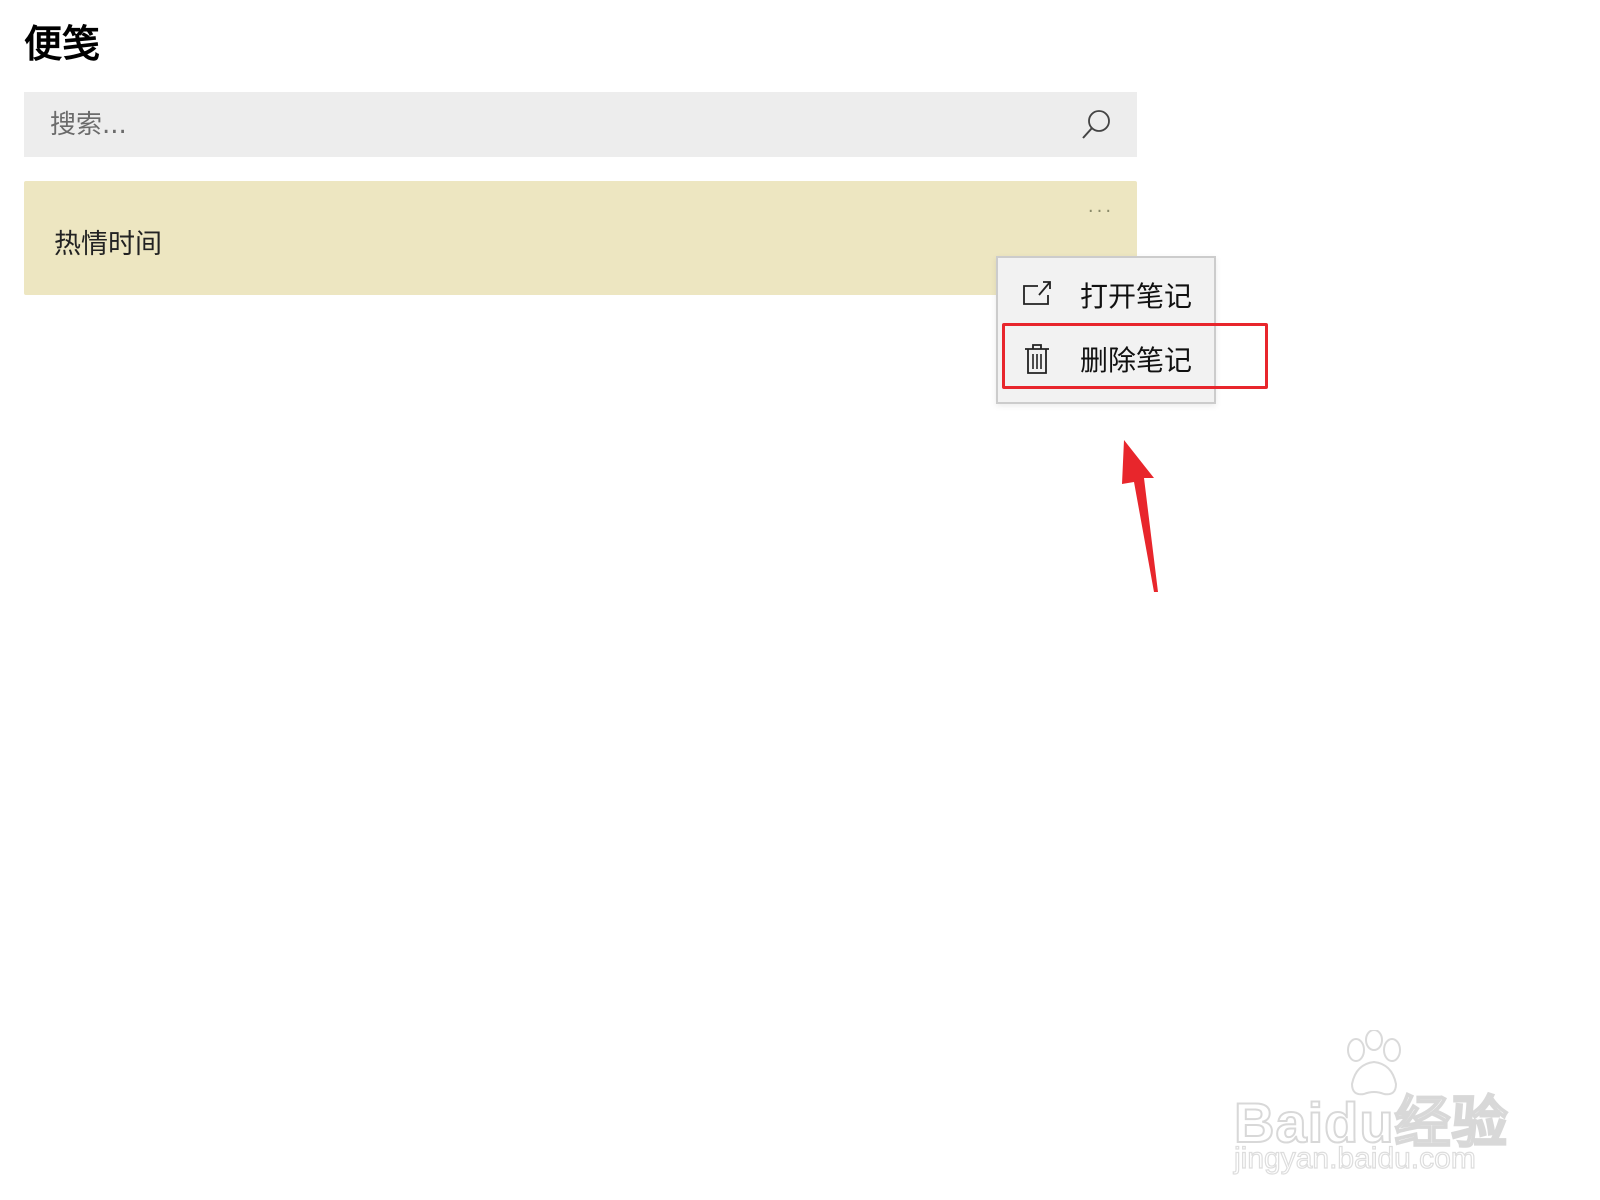 The image size is (1600, 1200). I want to click on open-note-menu-item: 打开笔记, so click(1106, 295).